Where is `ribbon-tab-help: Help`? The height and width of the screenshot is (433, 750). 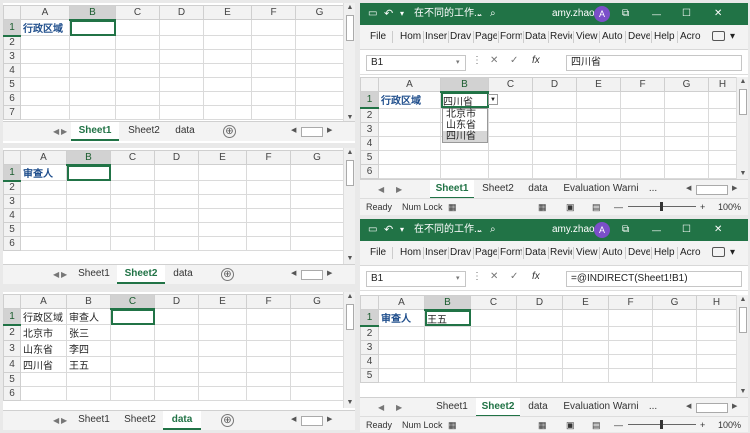
ribbon-tab-help: Help is located at coordinates (665, 36).